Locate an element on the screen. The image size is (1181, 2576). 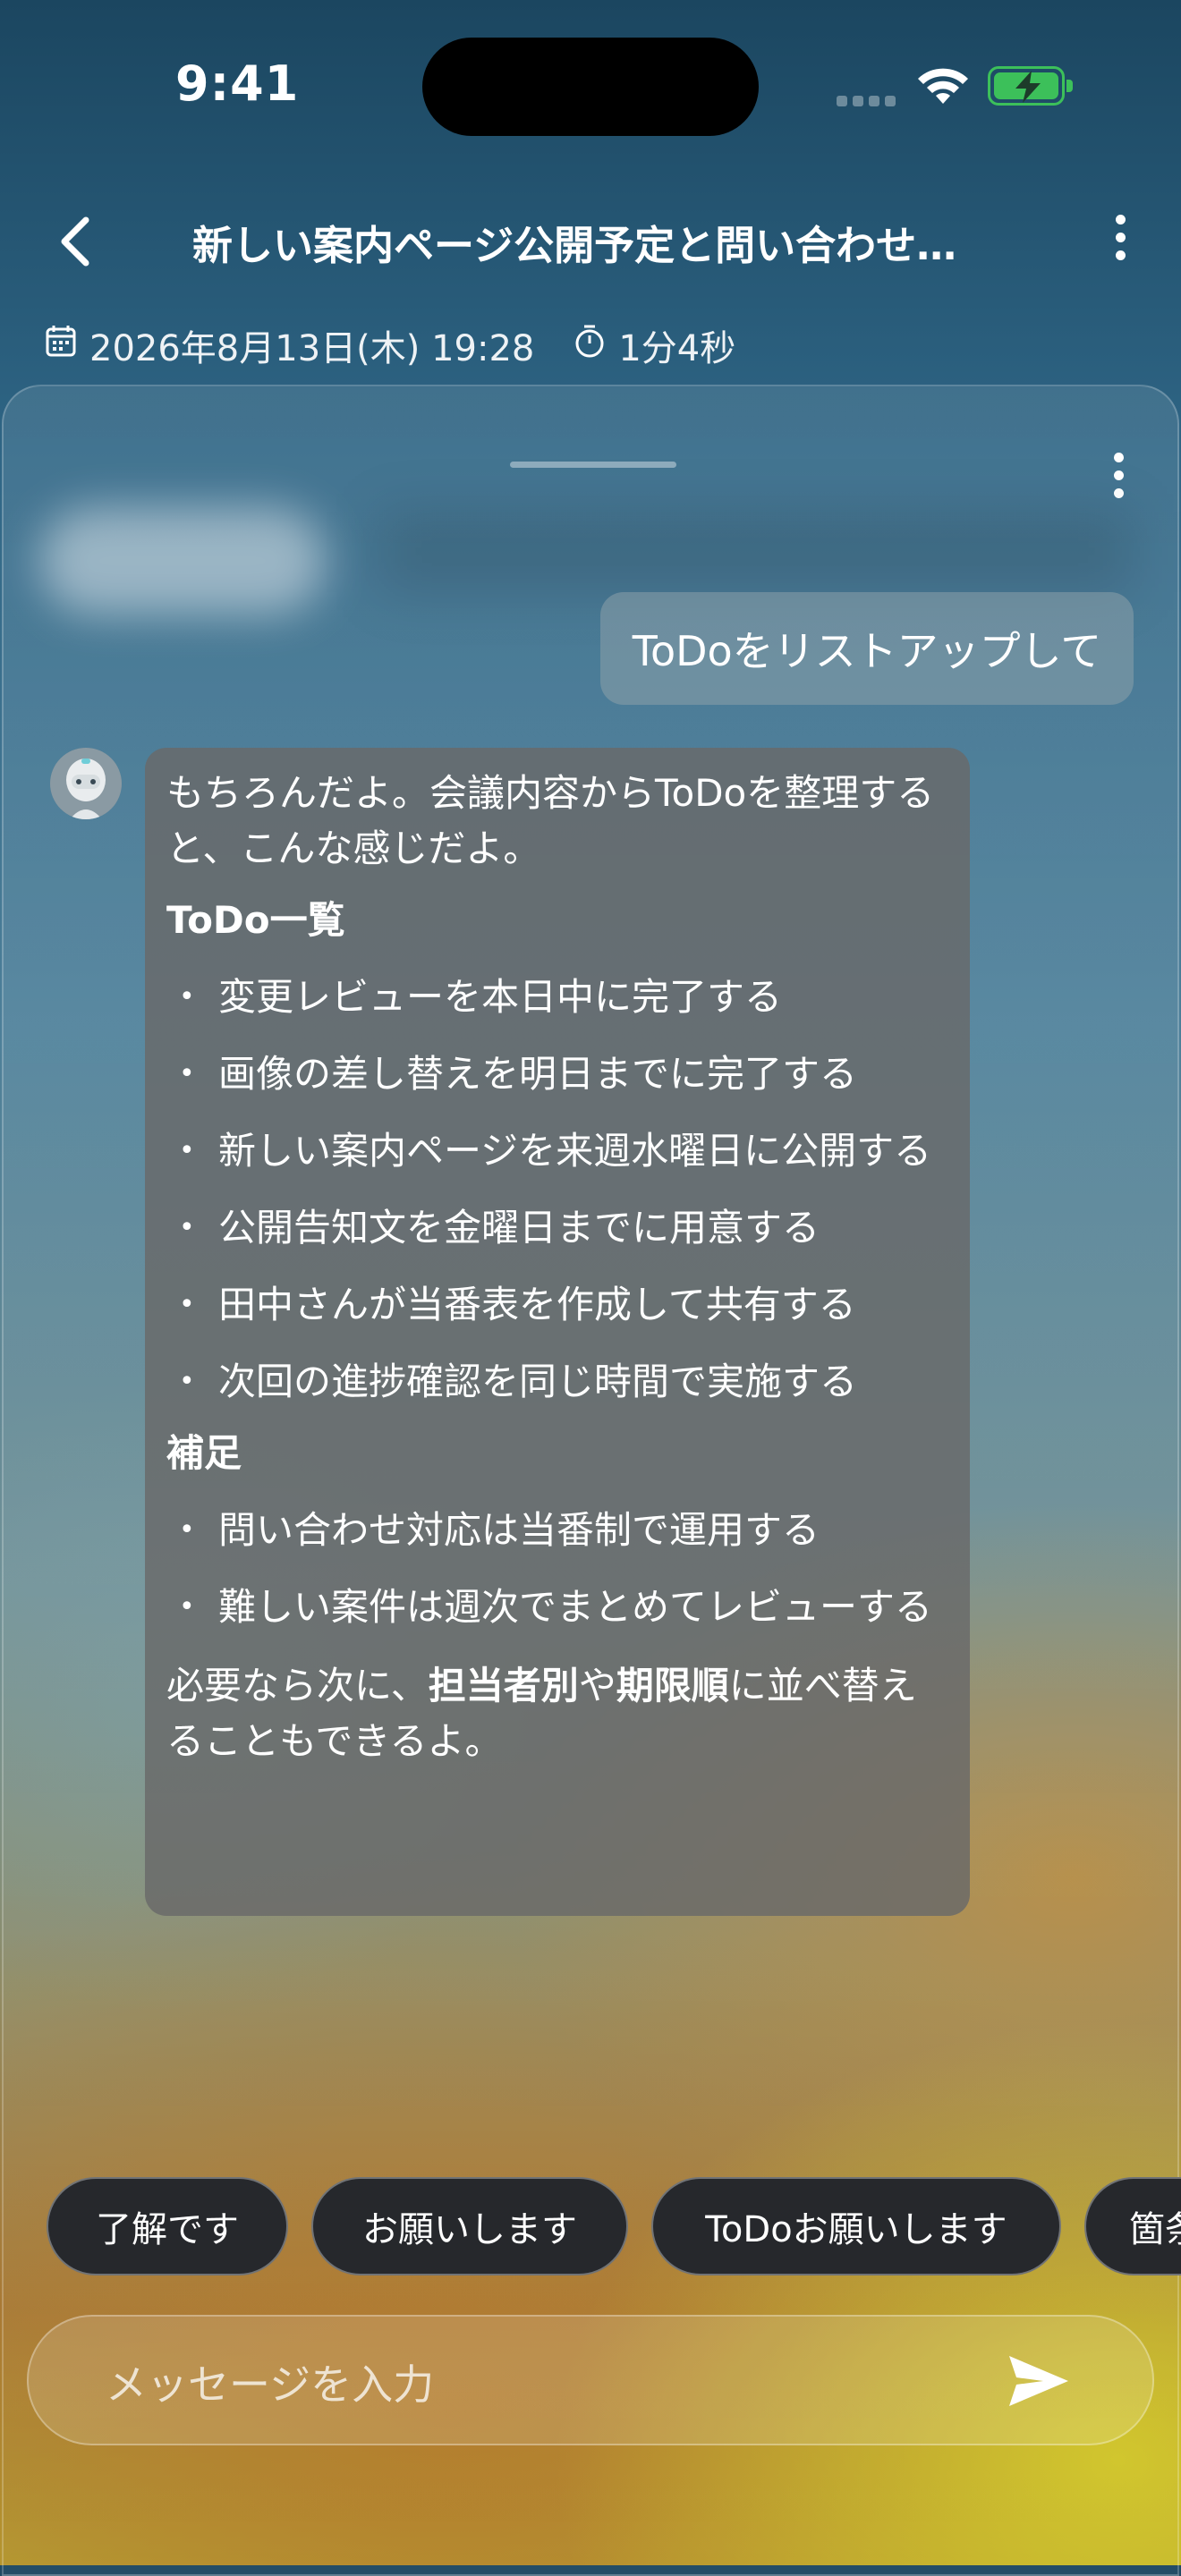
more-options-icon is located at coordinates (1120, 246).